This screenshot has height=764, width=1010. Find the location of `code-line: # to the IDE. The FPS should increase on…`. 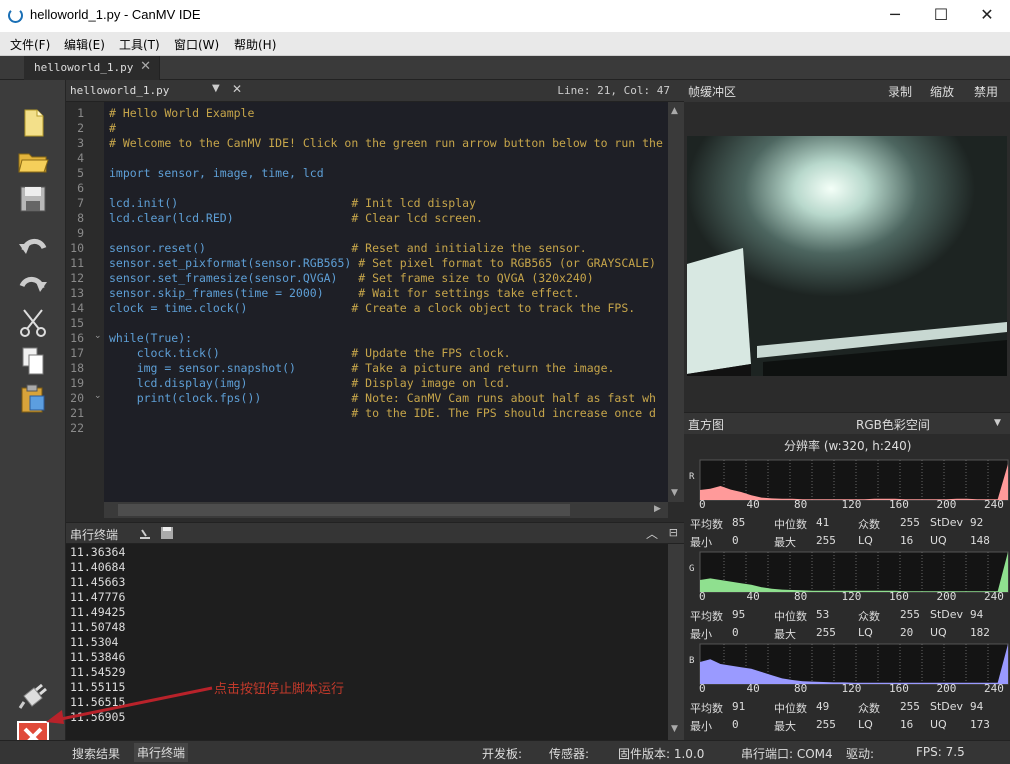

code-line: # to the IDE. The FPS should increase on… is located at coordinates (382, 413).